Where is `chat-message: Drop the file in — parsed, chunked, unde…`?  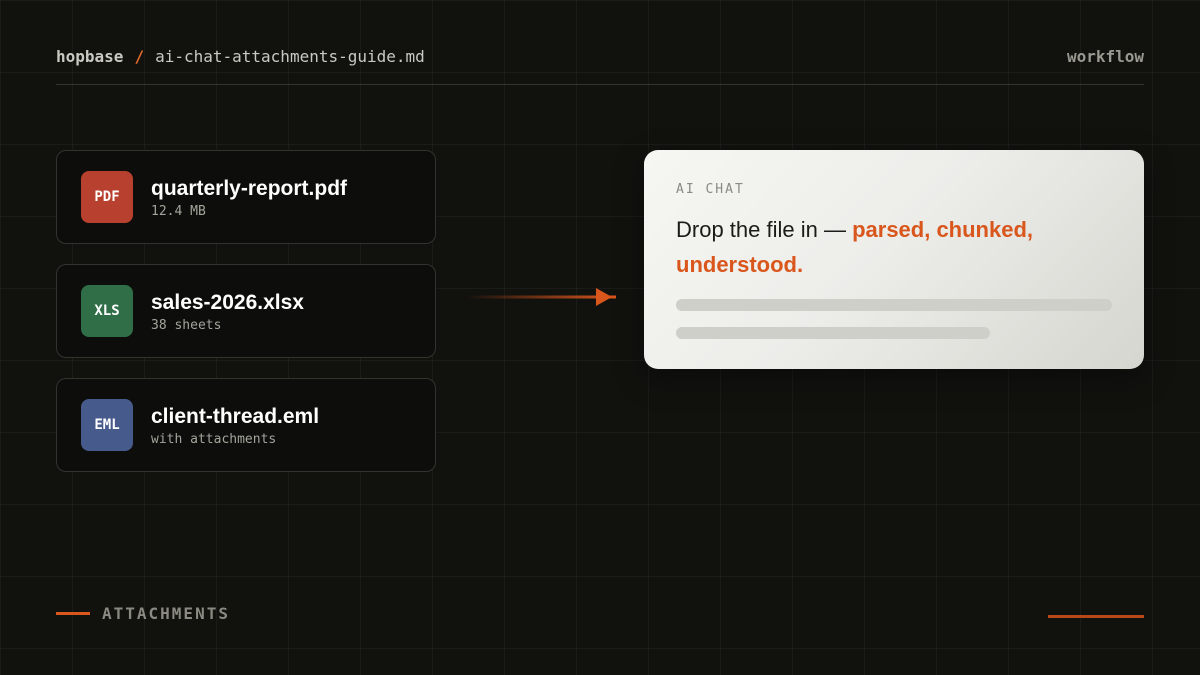
chat-message: Drop the file in — parsed, chunked, unde… is located at coordinates (896, 247).